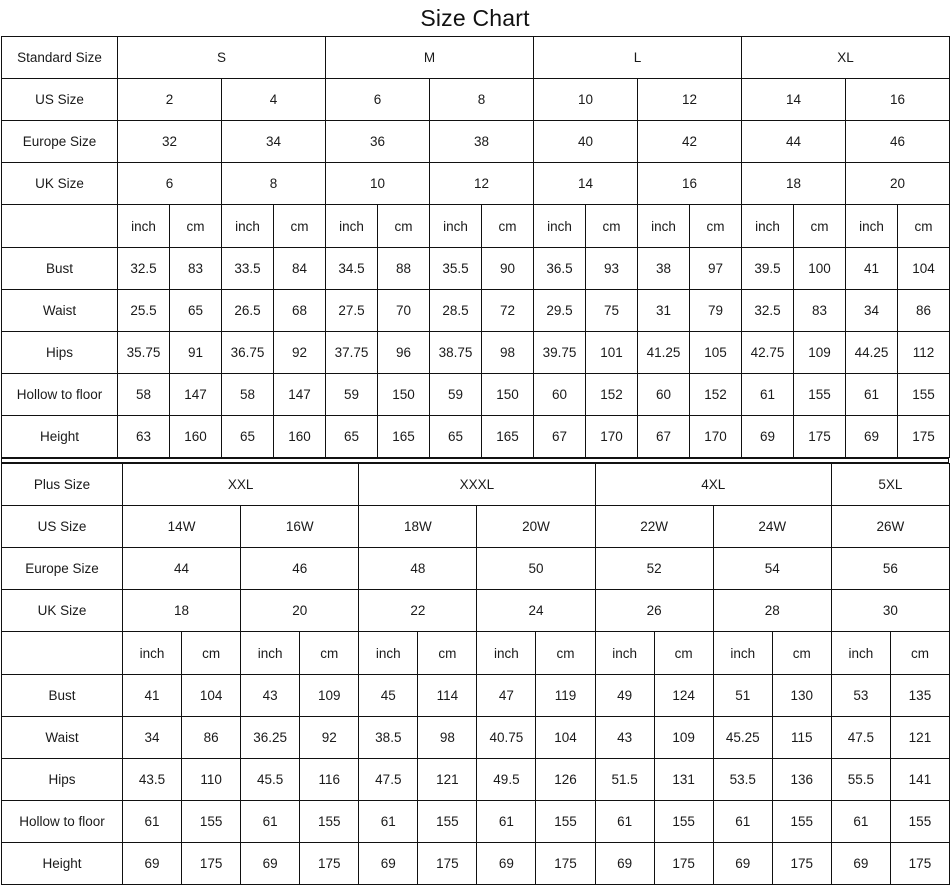 The image size is (950, 894). I want to click on size-value-cell: 2, so click(169, 99).